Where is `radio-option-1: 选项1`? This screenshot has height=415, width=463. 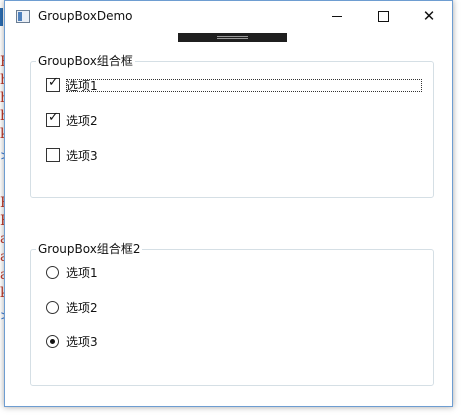 radio-option-1: 选项1 is located at coordinates (72, 272).